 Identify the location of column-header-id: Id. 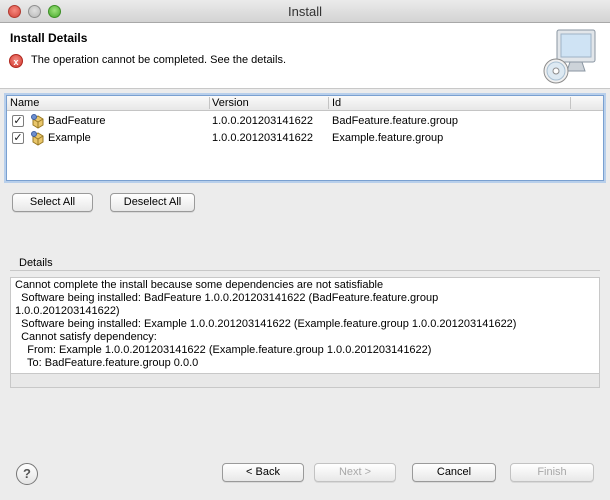
(336, 103).